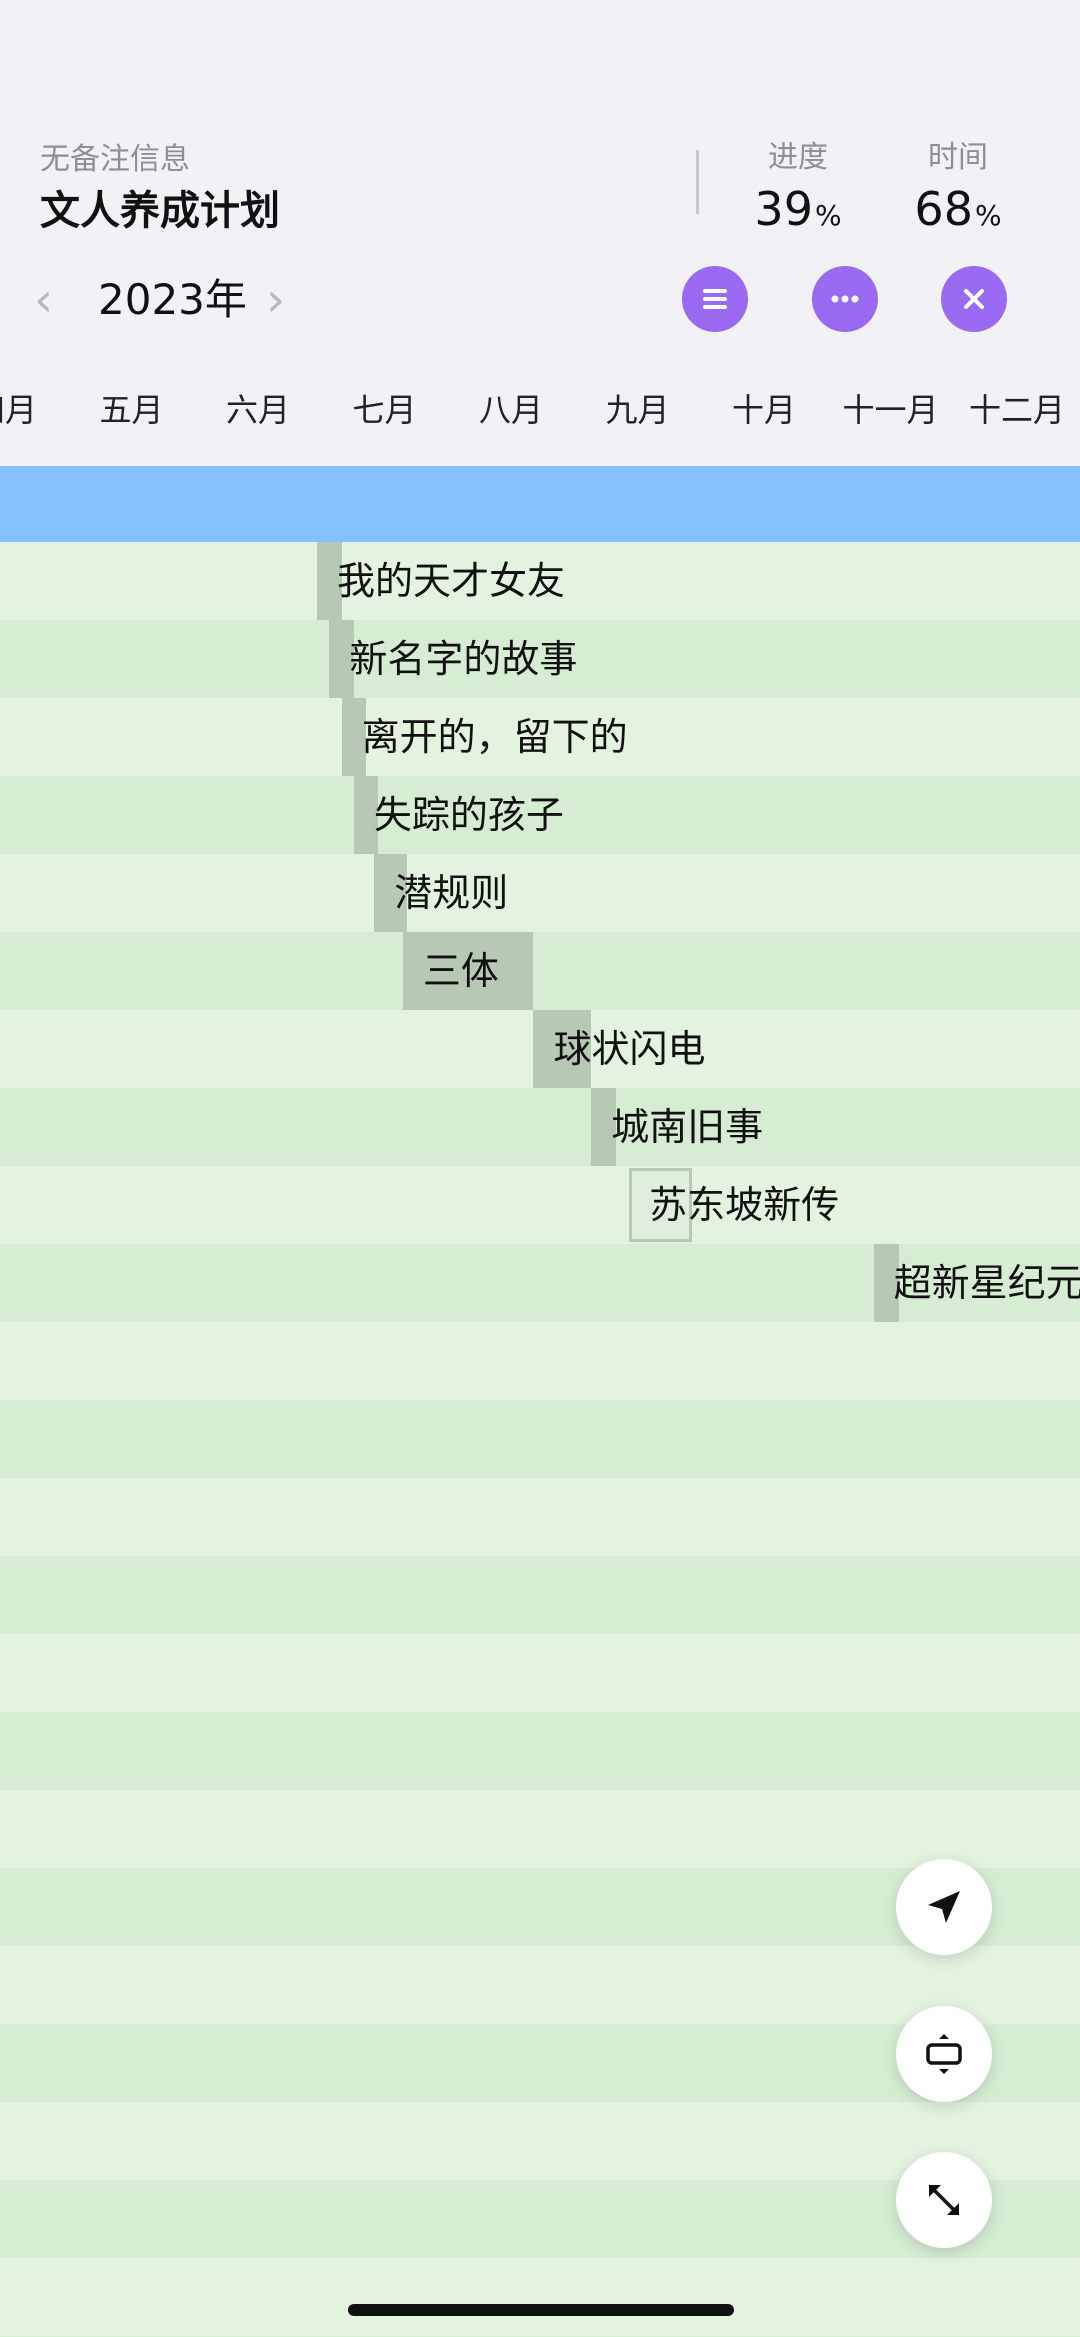 This screenshot has height=2337, width=1080. Describe the element at coordinates (943, 209) in the screenshot. I see `time-value: 68` at that location.